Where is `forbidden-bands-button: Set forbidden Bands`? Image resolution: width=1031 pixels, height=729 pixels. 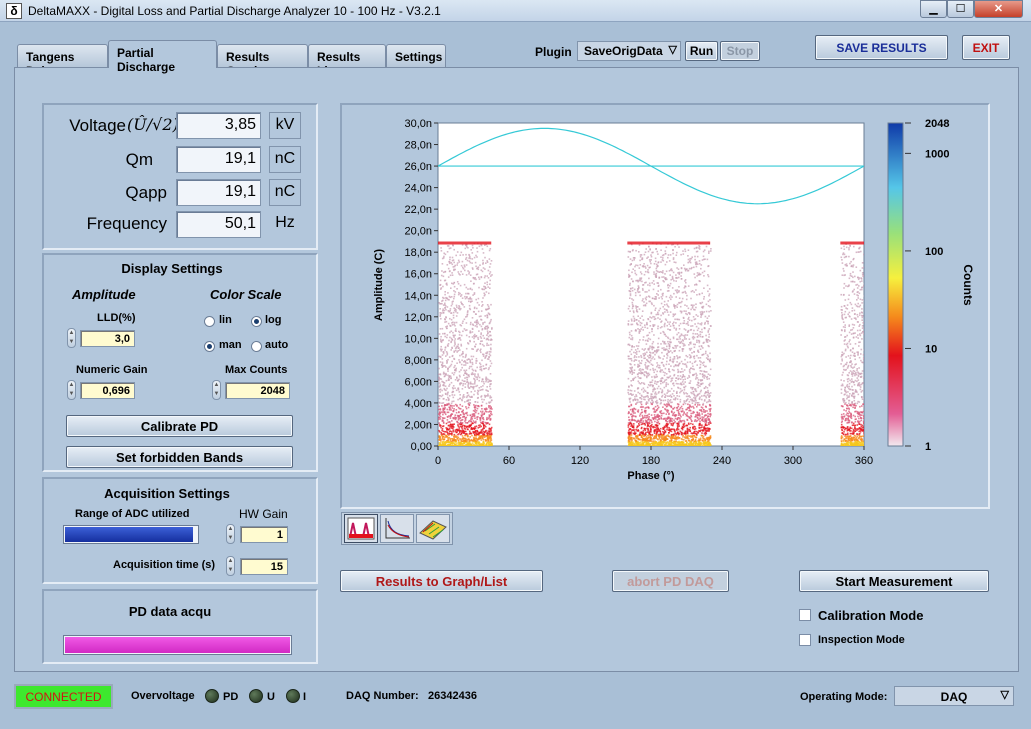 forbidden-bands-button: Set forbidden Bands is located at coordinates (179, 457).